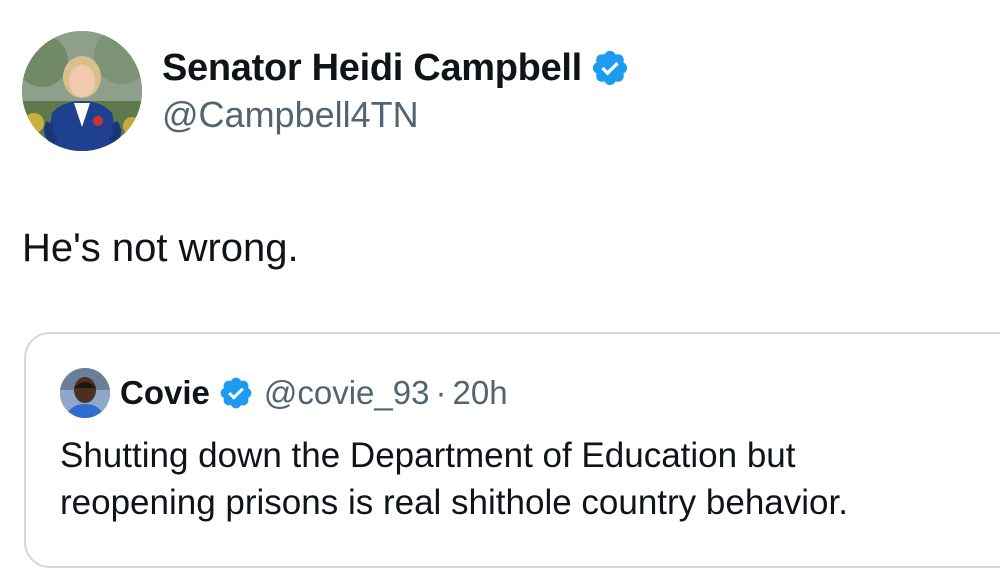 Image resolution: width=1000 pixels, height=587 pixels. I want to click on author-avatar, so click(82, 91).